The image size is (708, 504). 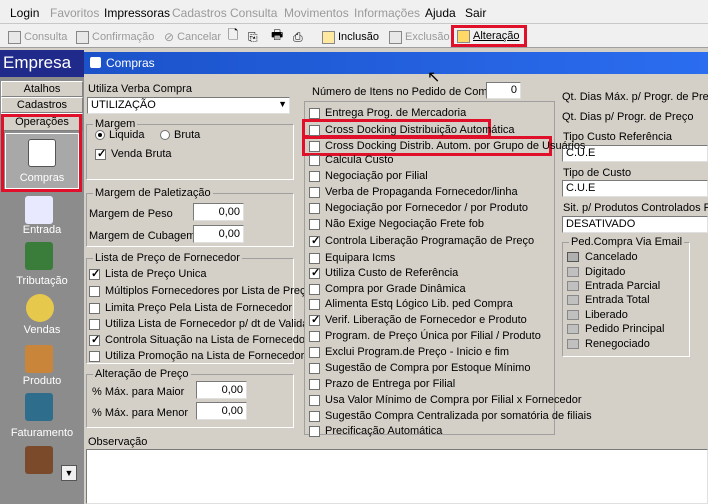 I want to click on option-checkbox: Exclui Program.de Preço - Inicio e fim, so click(x=409, y=352).